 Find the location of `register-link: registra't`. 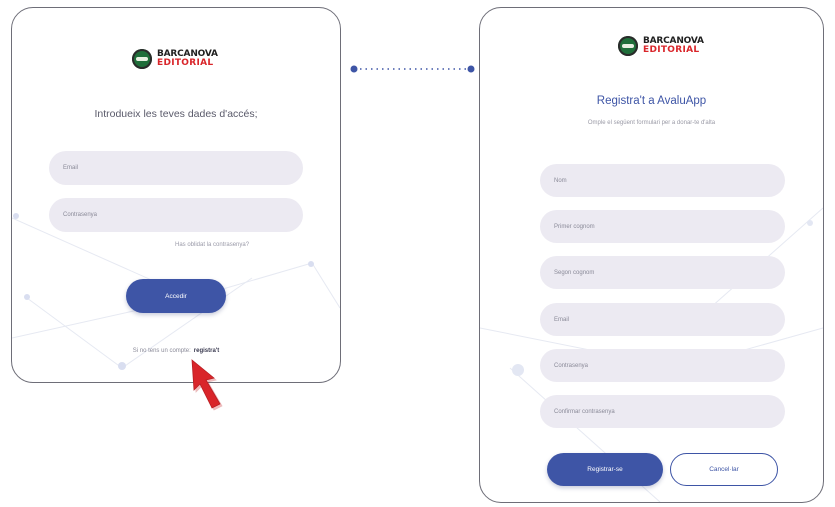

register-link: registra't is located at coordinates (206, 351).